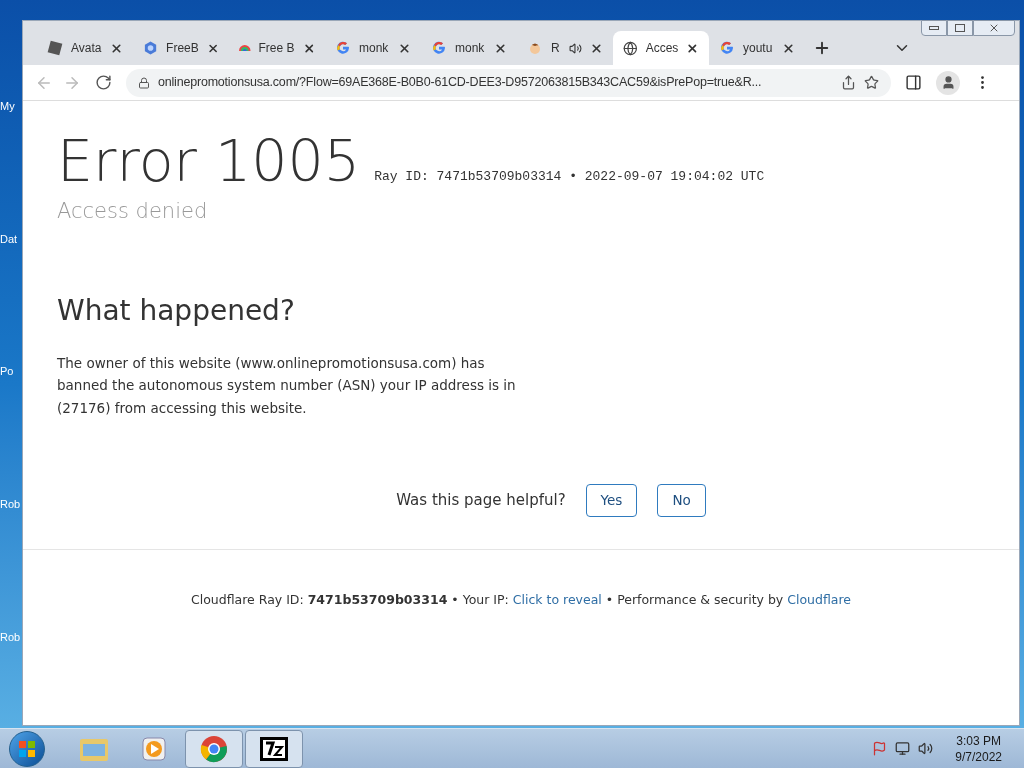  I want to click on play-icon, so click(154, 748).